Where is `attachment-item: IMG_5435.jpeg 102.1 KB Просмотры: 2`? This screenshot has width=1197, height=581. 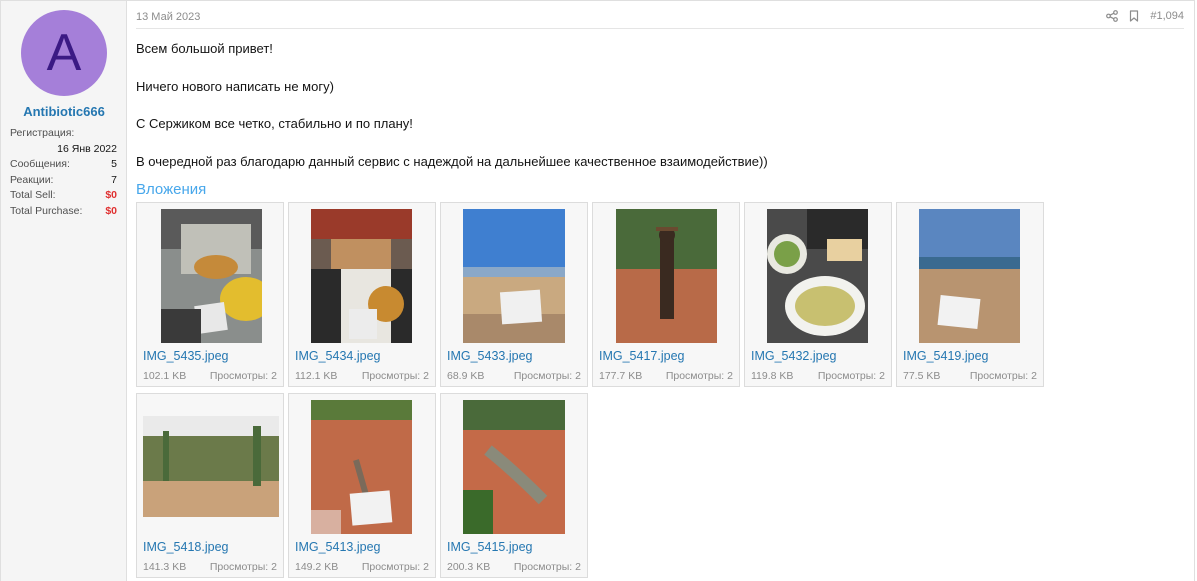 attachment-item: IMG_5435.jpeg 102.1 KB Просмотры: 2 is located at coordinates (210, 294).